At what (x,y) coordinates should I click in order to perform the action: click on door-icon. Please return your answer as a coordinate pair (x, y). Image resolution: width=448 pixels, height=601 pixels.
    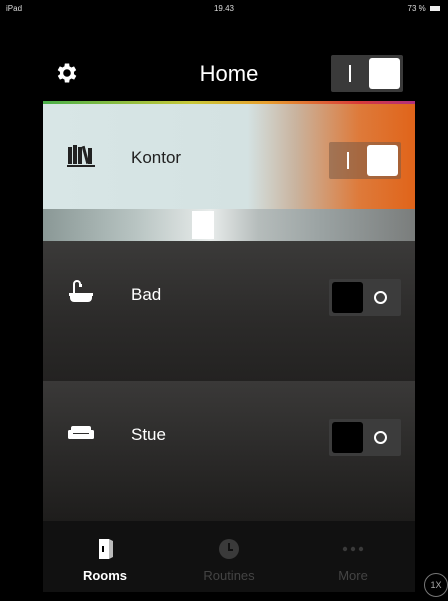
    Looking at the image, I should click on (106, 549).